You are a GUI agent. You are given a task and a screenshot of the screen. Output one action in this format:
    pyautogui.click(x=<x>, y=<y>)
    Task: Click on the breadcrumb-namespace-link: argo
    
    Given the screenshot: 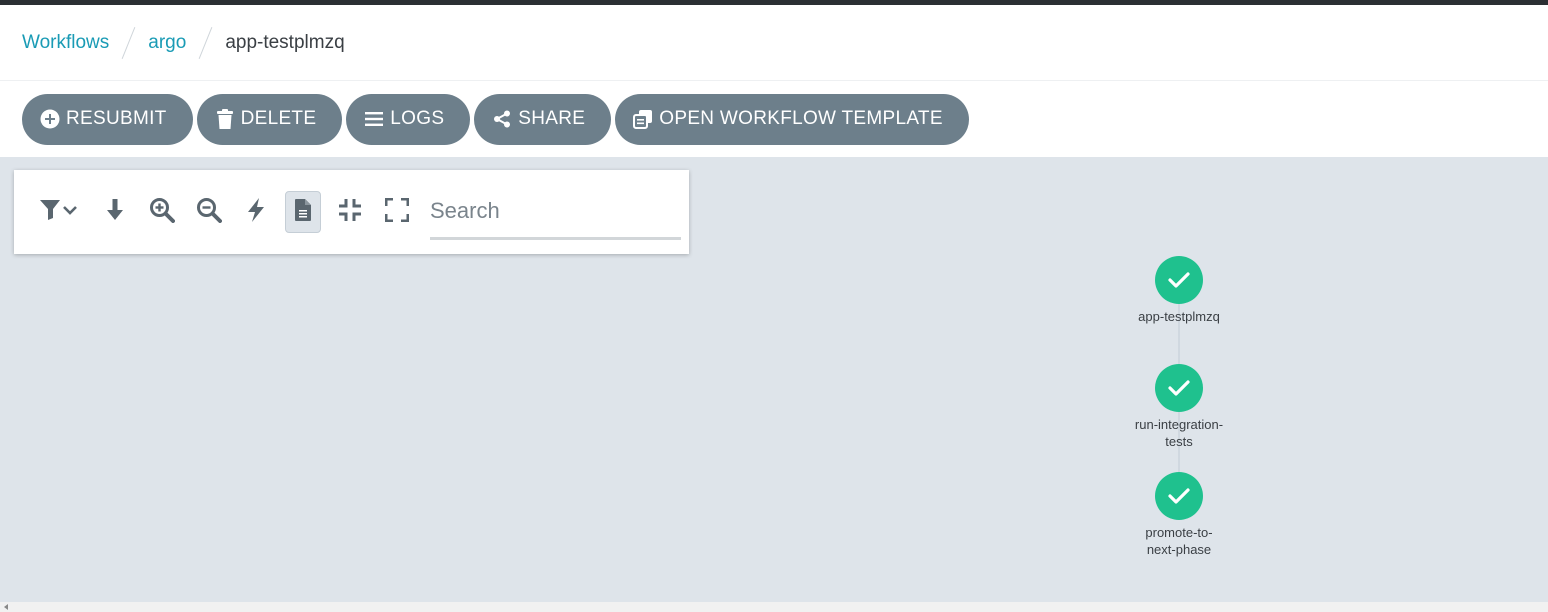 What is the action you would take?
    pyautogui.click(x=167, y=43)
    